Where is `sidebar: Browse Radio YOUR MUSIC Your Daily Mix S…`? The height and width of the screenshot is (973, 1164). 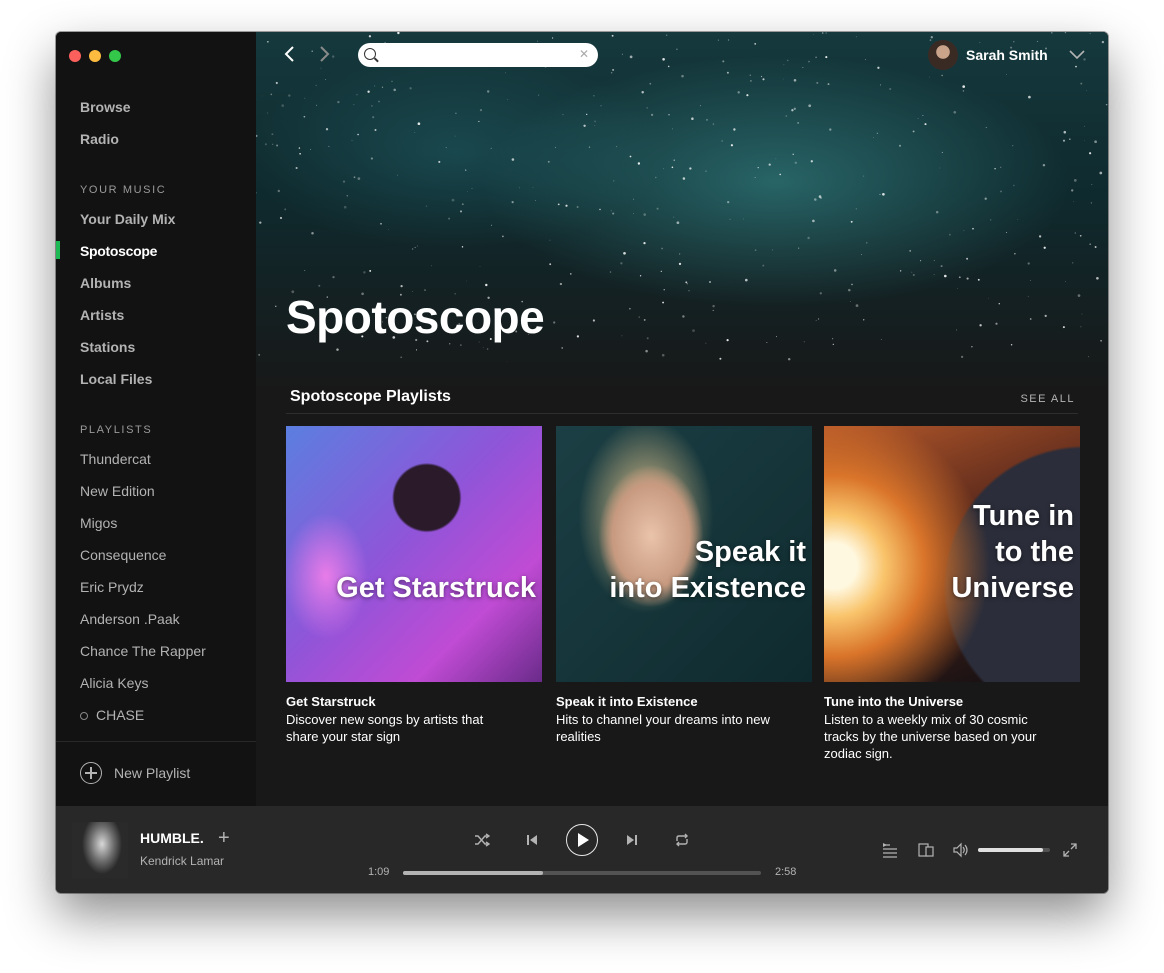
sidebar: Browse Radio YOUR MUSIC Your Daily Mix S… is located at coordinates (156, 419).